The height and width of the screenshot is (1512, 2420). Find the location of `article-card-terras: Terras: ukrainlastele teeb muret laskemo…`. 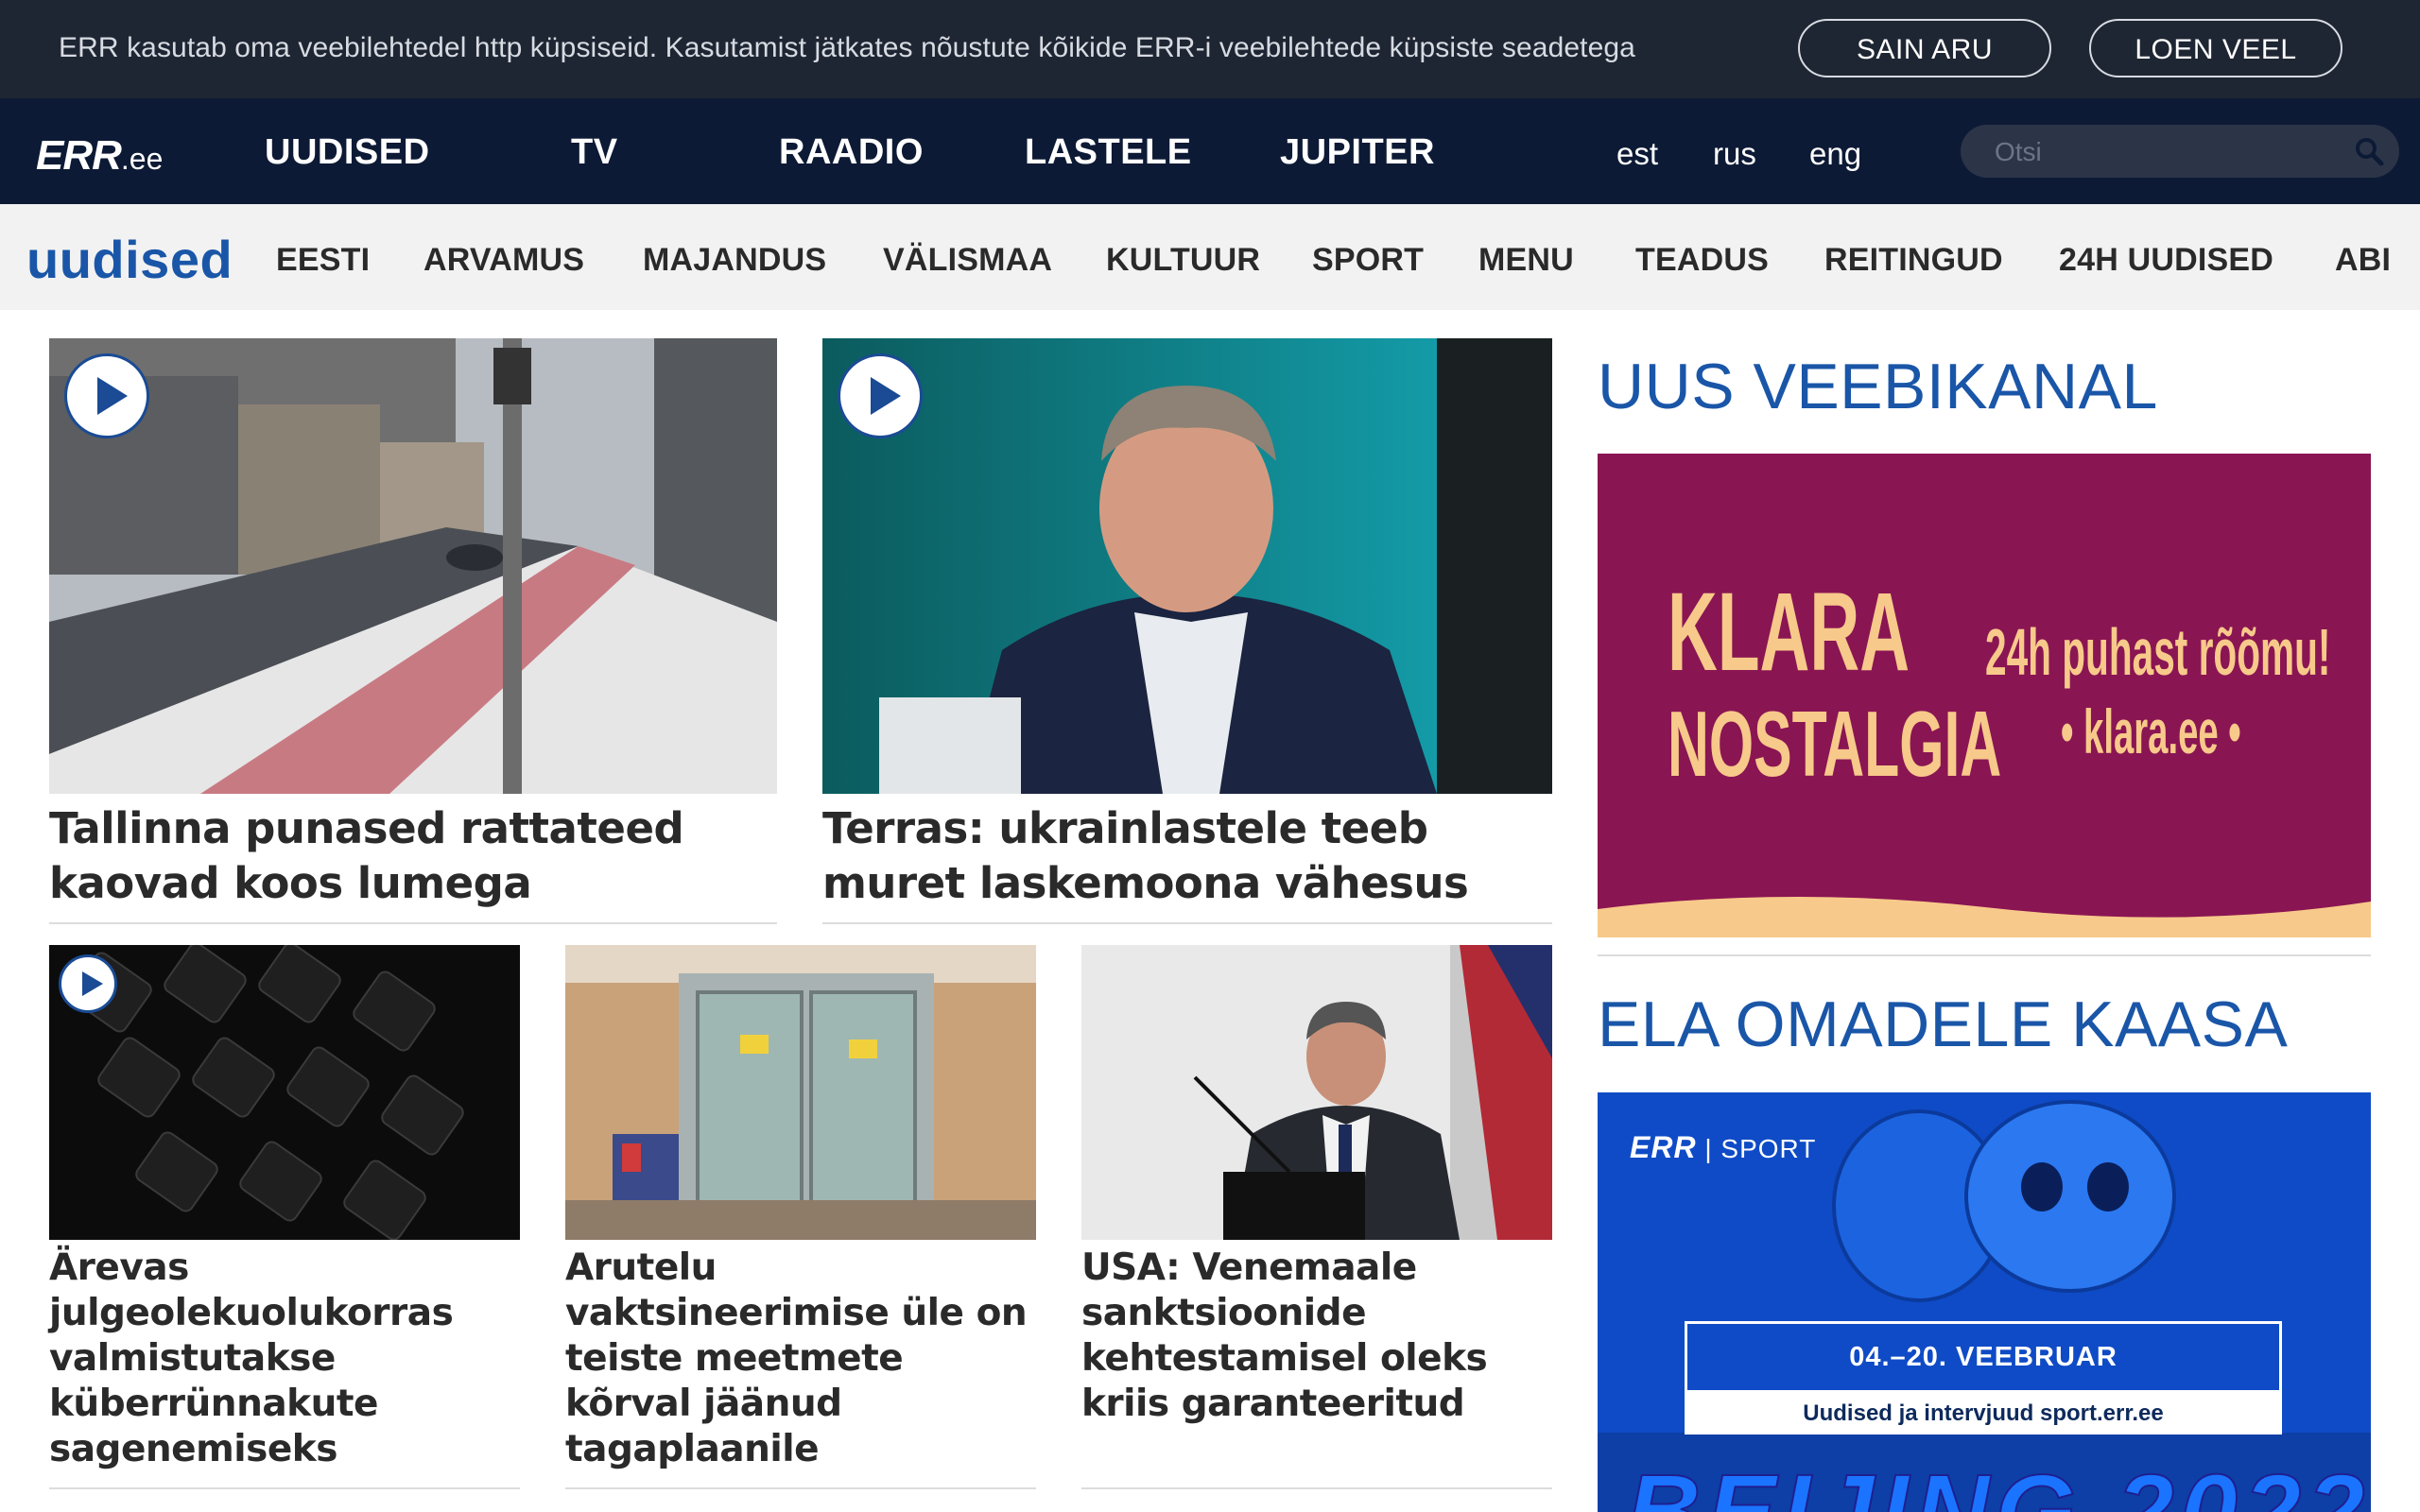

article-card-terras: Terras: ukrainlastele teeb muret laskemo… is located at coordinates (1187, 631).